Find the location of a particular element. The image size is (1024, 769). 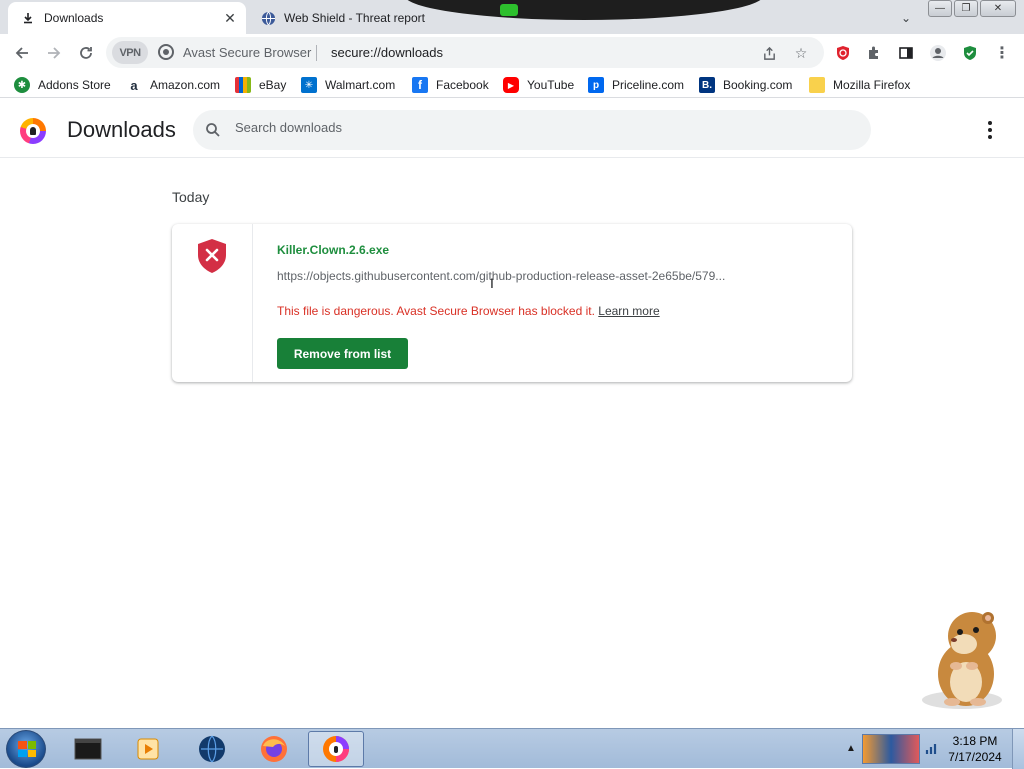

search-input is located at coordinates (535, 127).